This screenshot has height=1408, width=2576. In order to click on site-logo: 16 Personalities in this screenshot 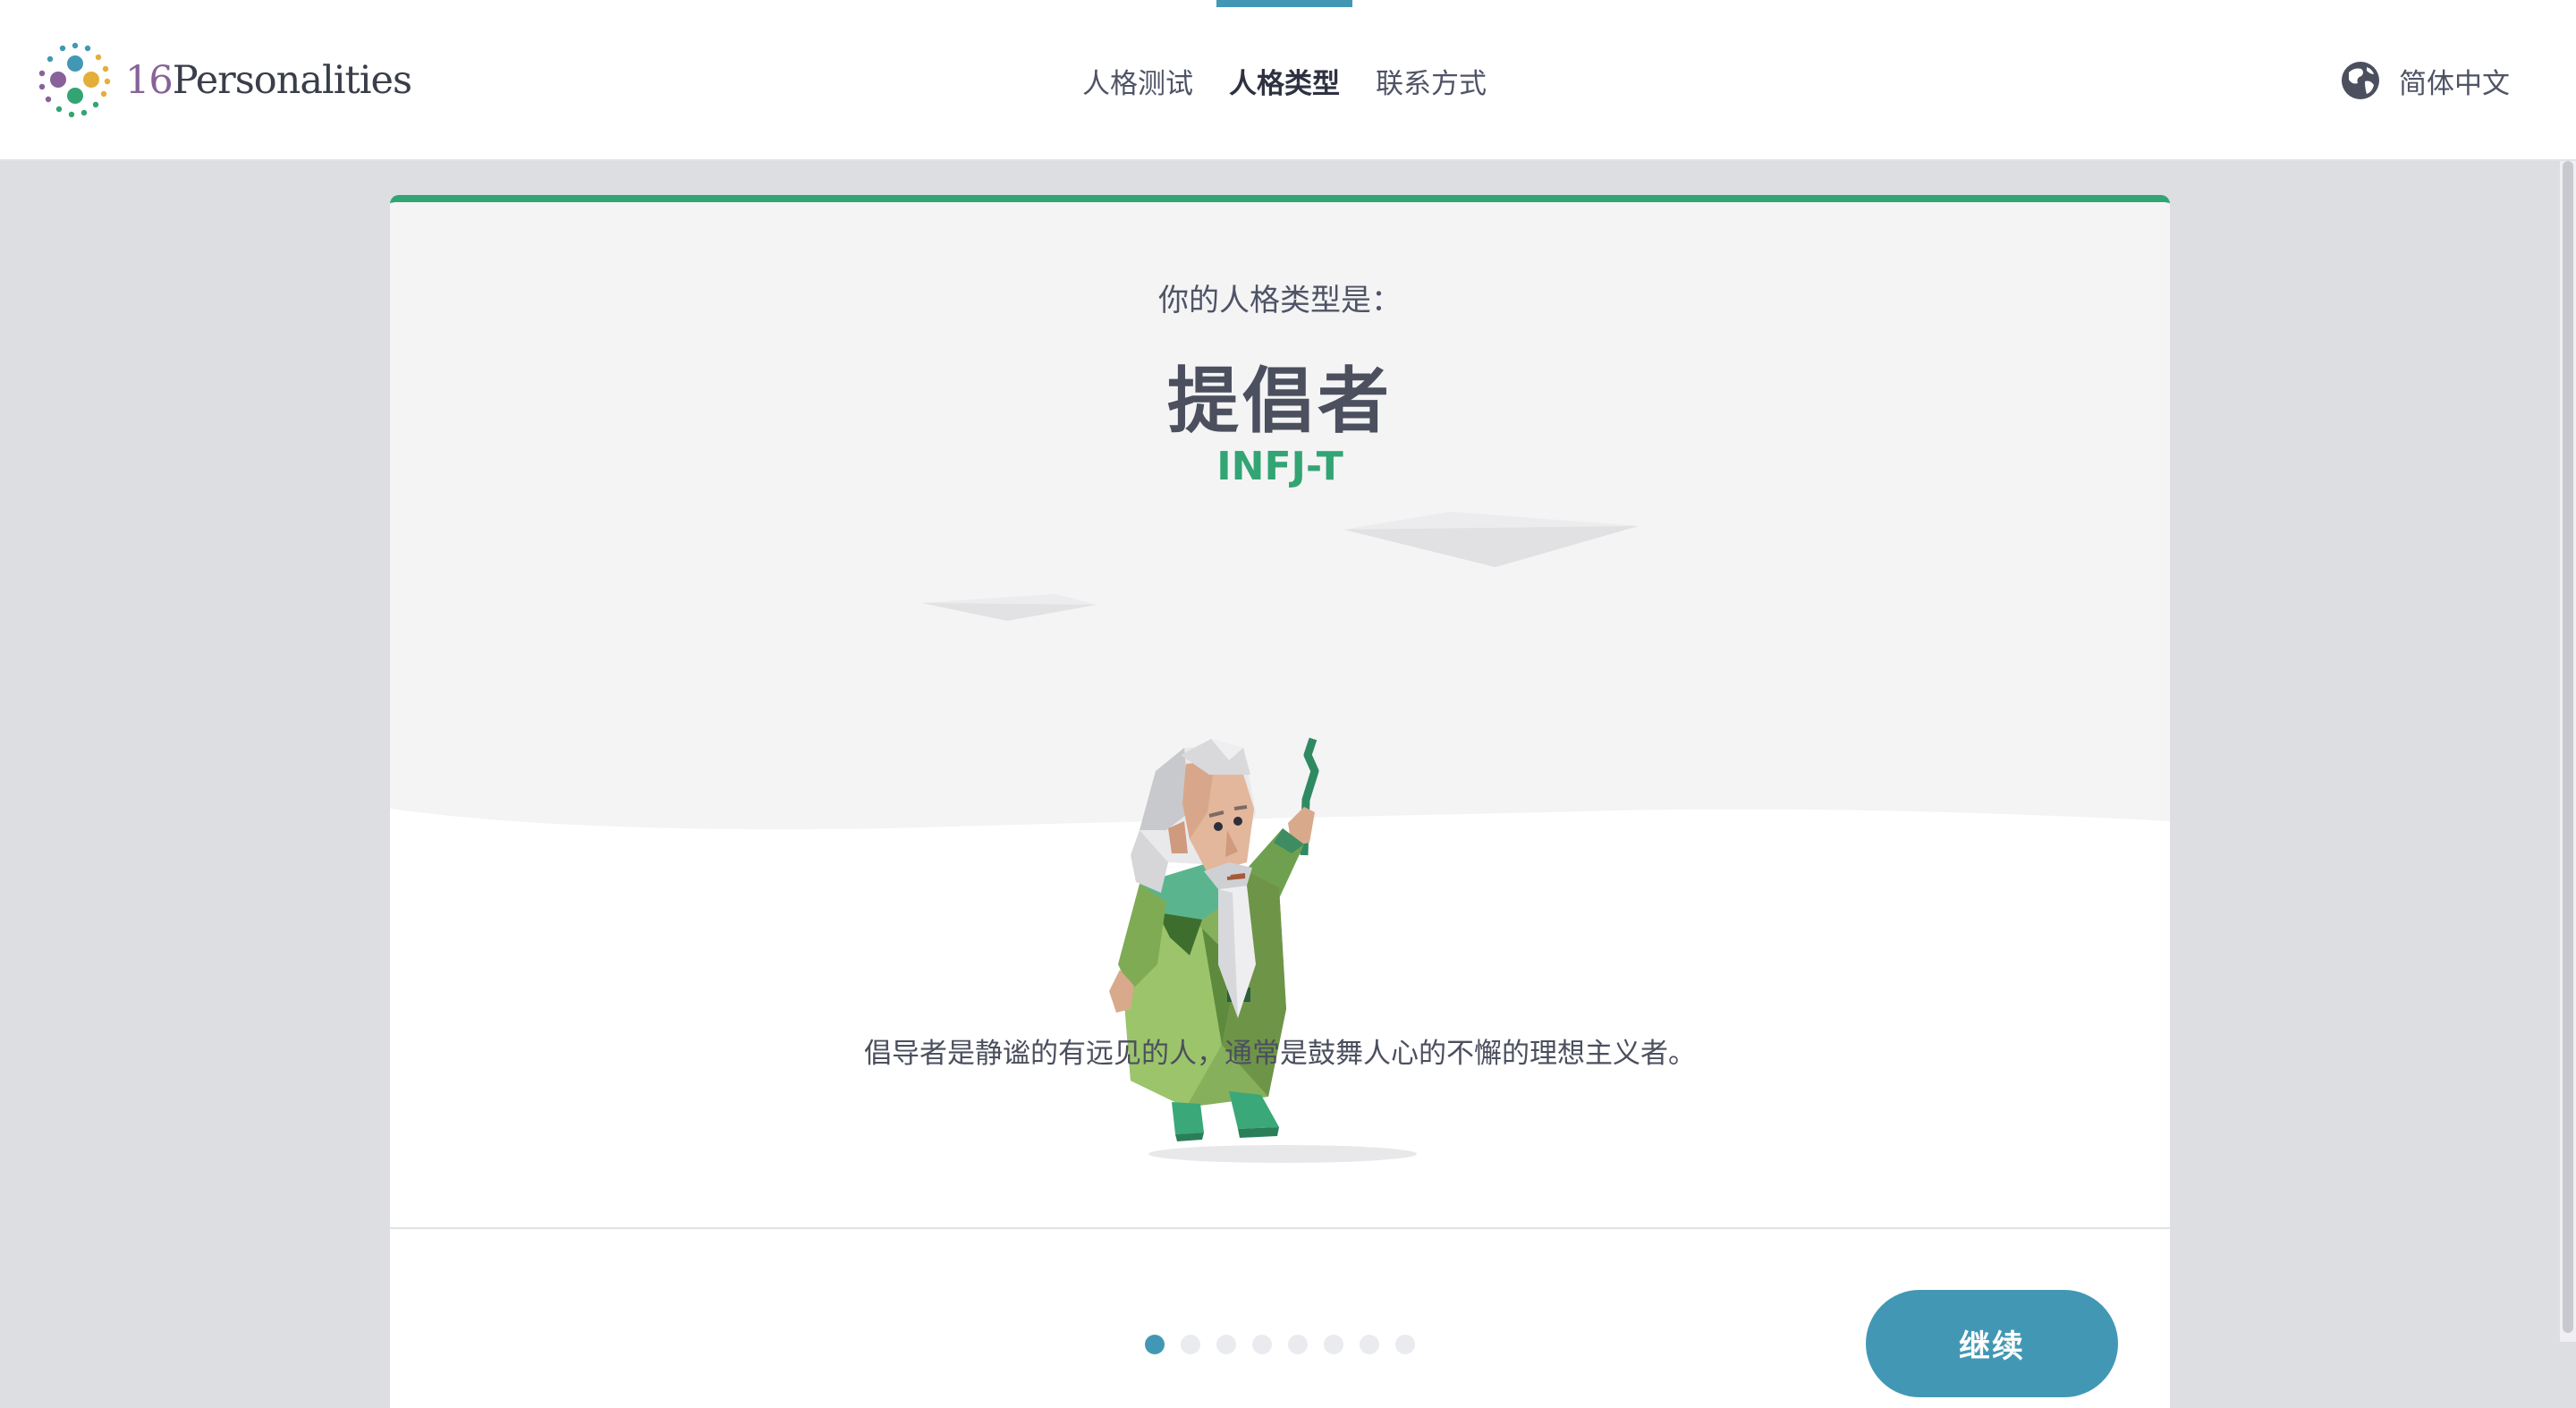, I will do `click(223, 80)`.